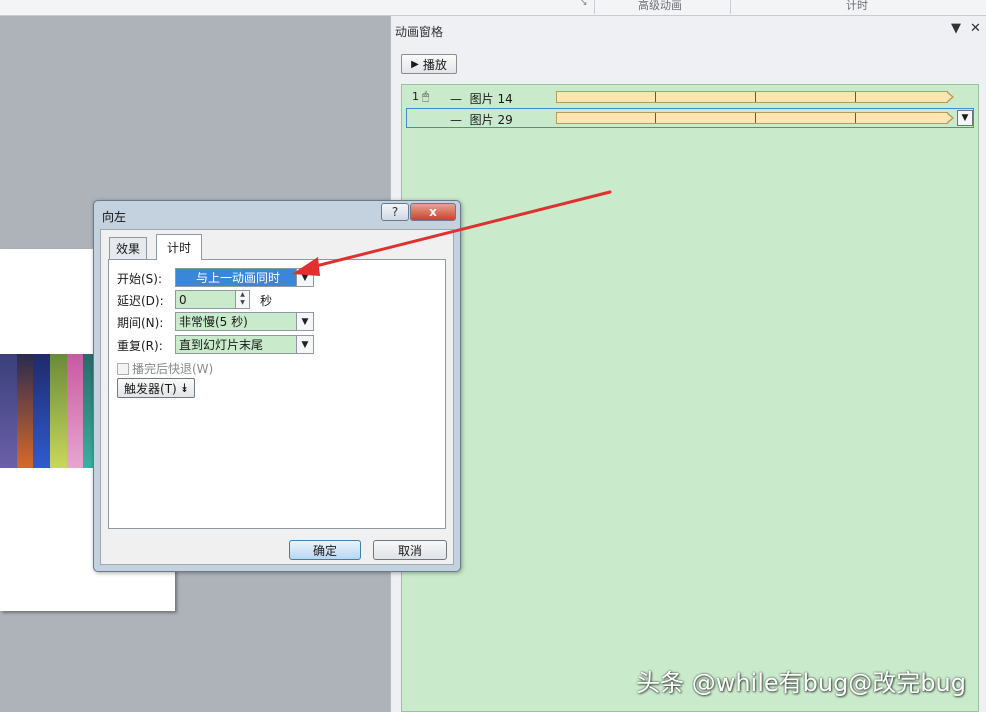 This screenshot has height=712, width=986. I want to click on start-label: 开始(S):, so click(140, 279).